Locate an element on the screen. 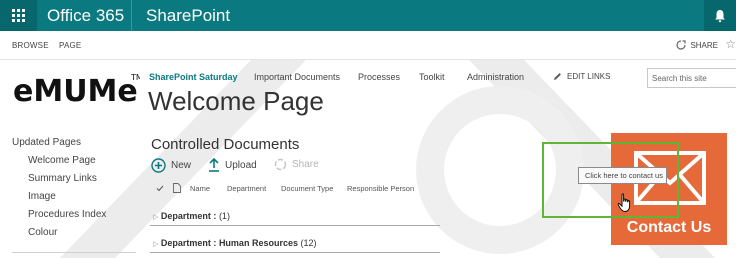  quick-launch-divider is located at coordinates (74, 252).